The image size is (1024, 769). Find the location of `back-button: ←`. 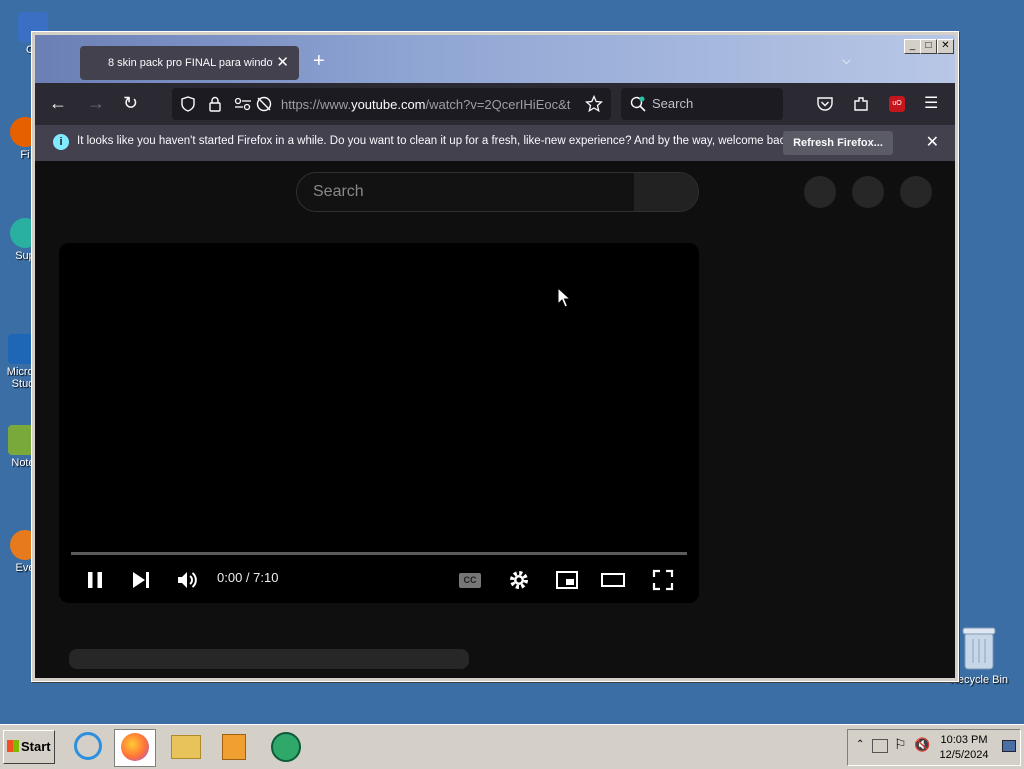

back-button: ← is located at coordinates (58, 103).